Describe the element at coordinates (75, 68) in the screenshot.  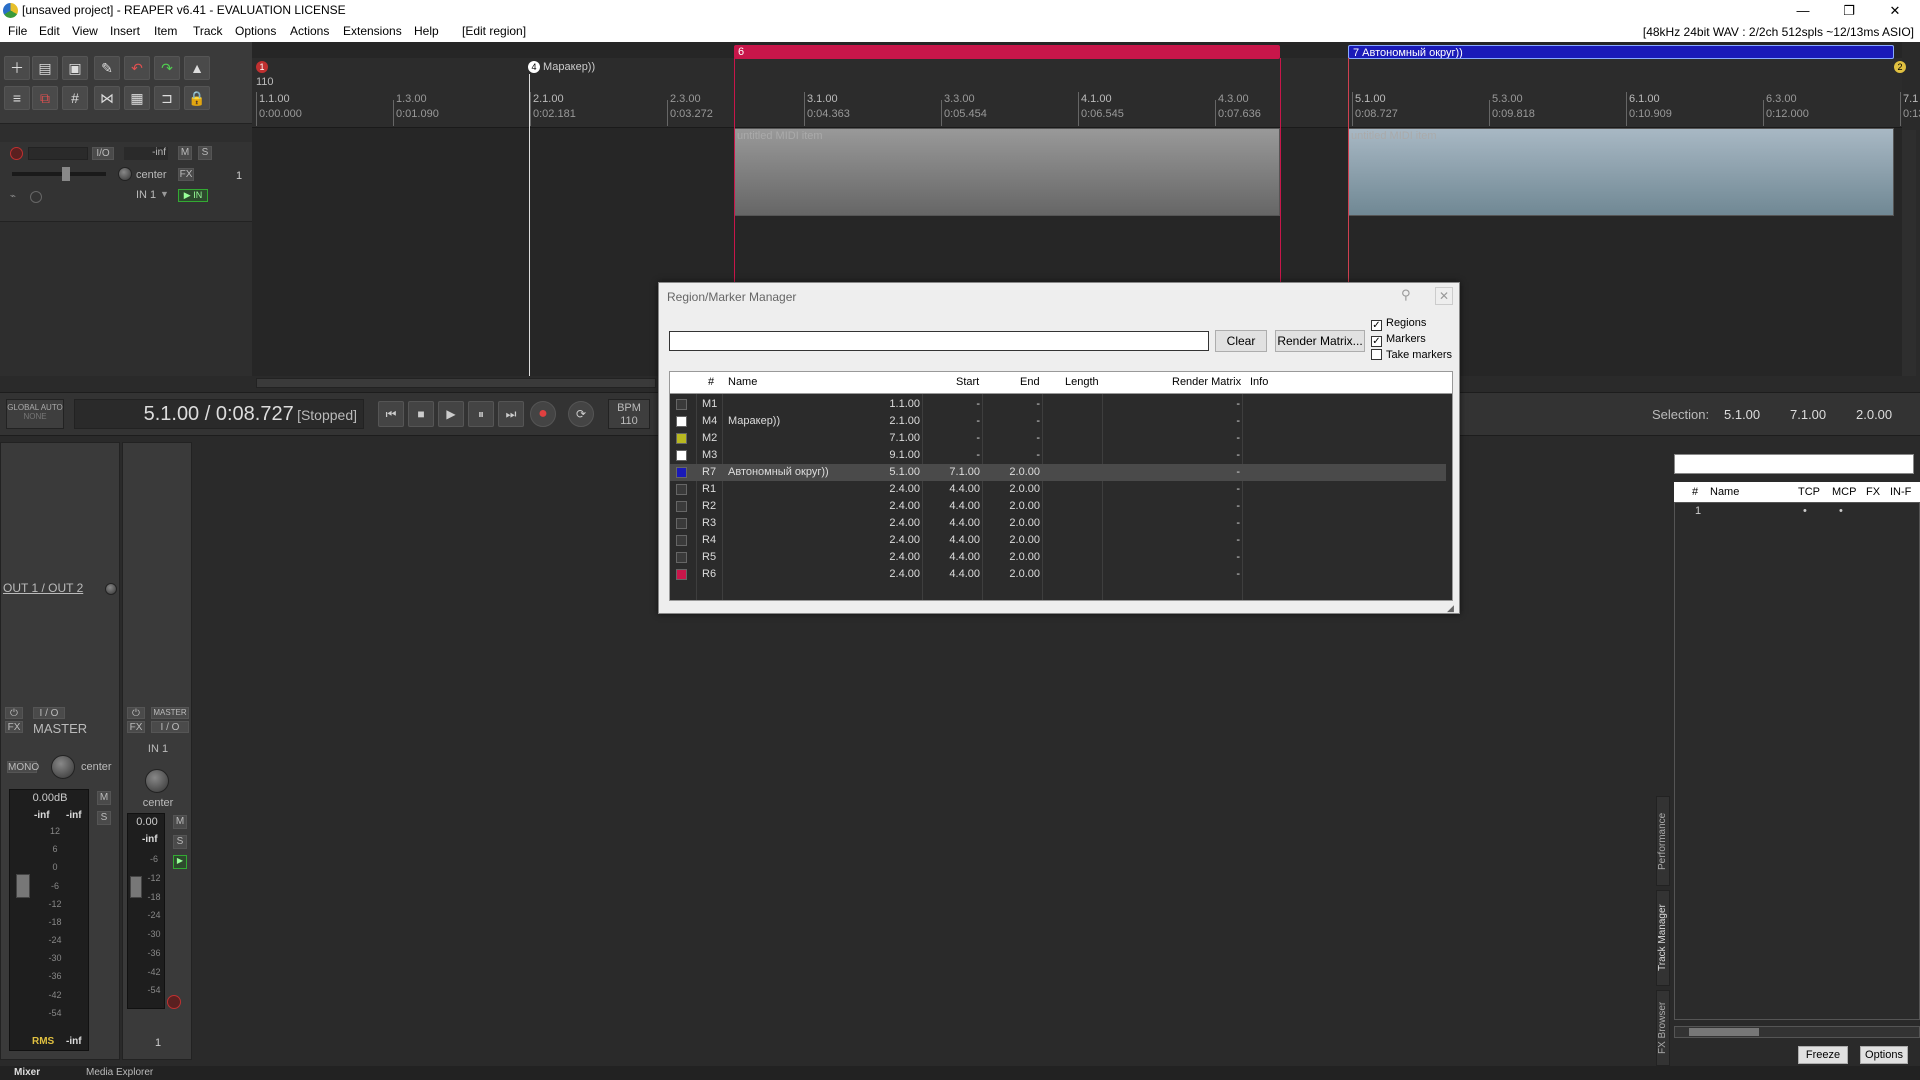
I see `save-project-icon: ▣` at that location.